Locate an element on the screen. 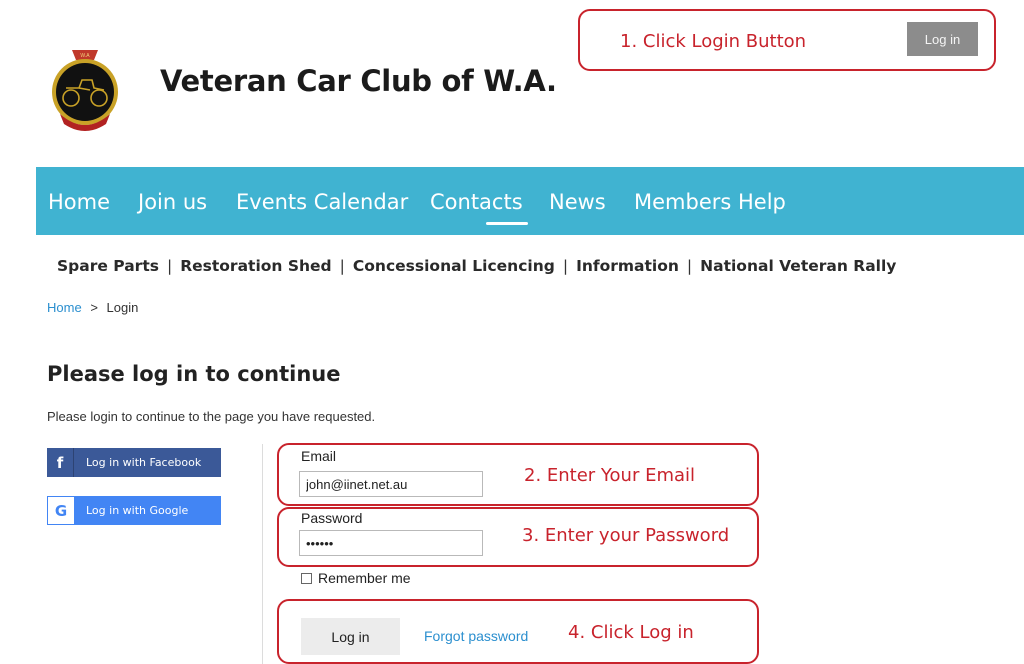 Image resolution: width=1024 pixels, height=664 pixels. nav-item-contacts: Contacts is located at coordinates (476, 202).